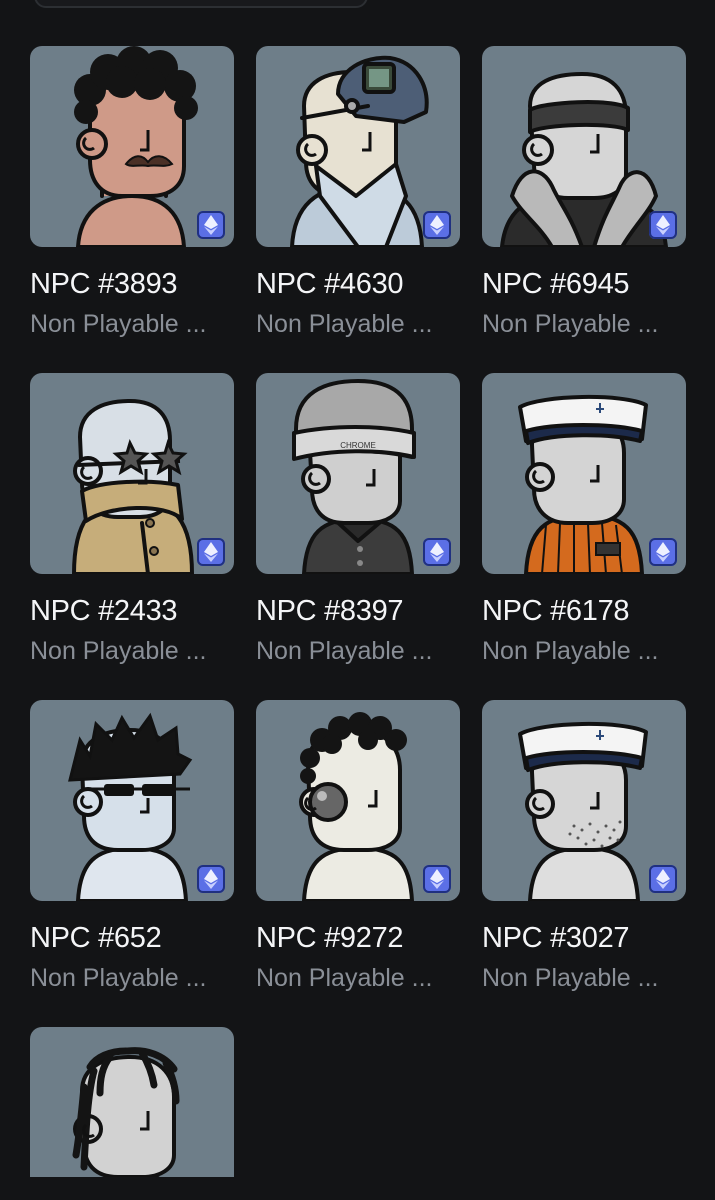  Describe the element at coordinates (359, 284) in the screenshot. I see `nft-name: NPC #4630` at that location.